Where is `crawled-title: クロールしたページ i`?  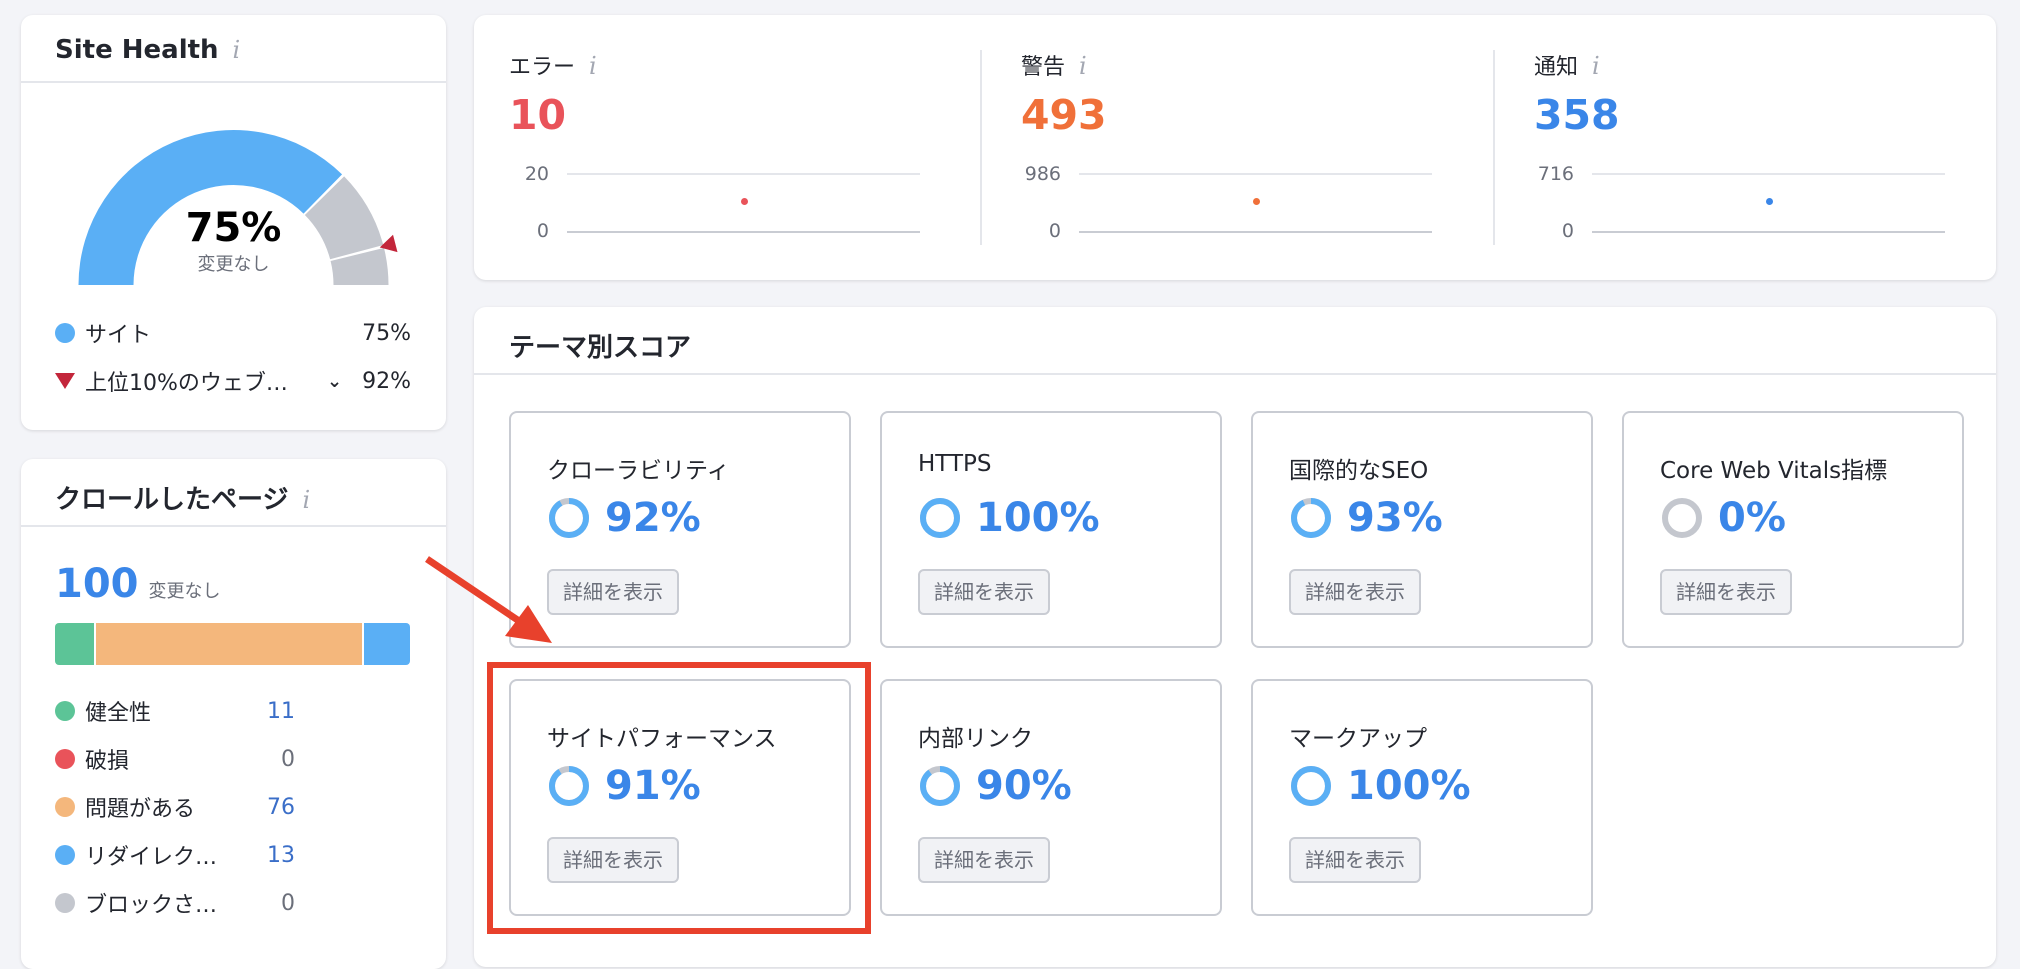
crawled-title: クロールしたページ i is located at coordinates (182, 497).